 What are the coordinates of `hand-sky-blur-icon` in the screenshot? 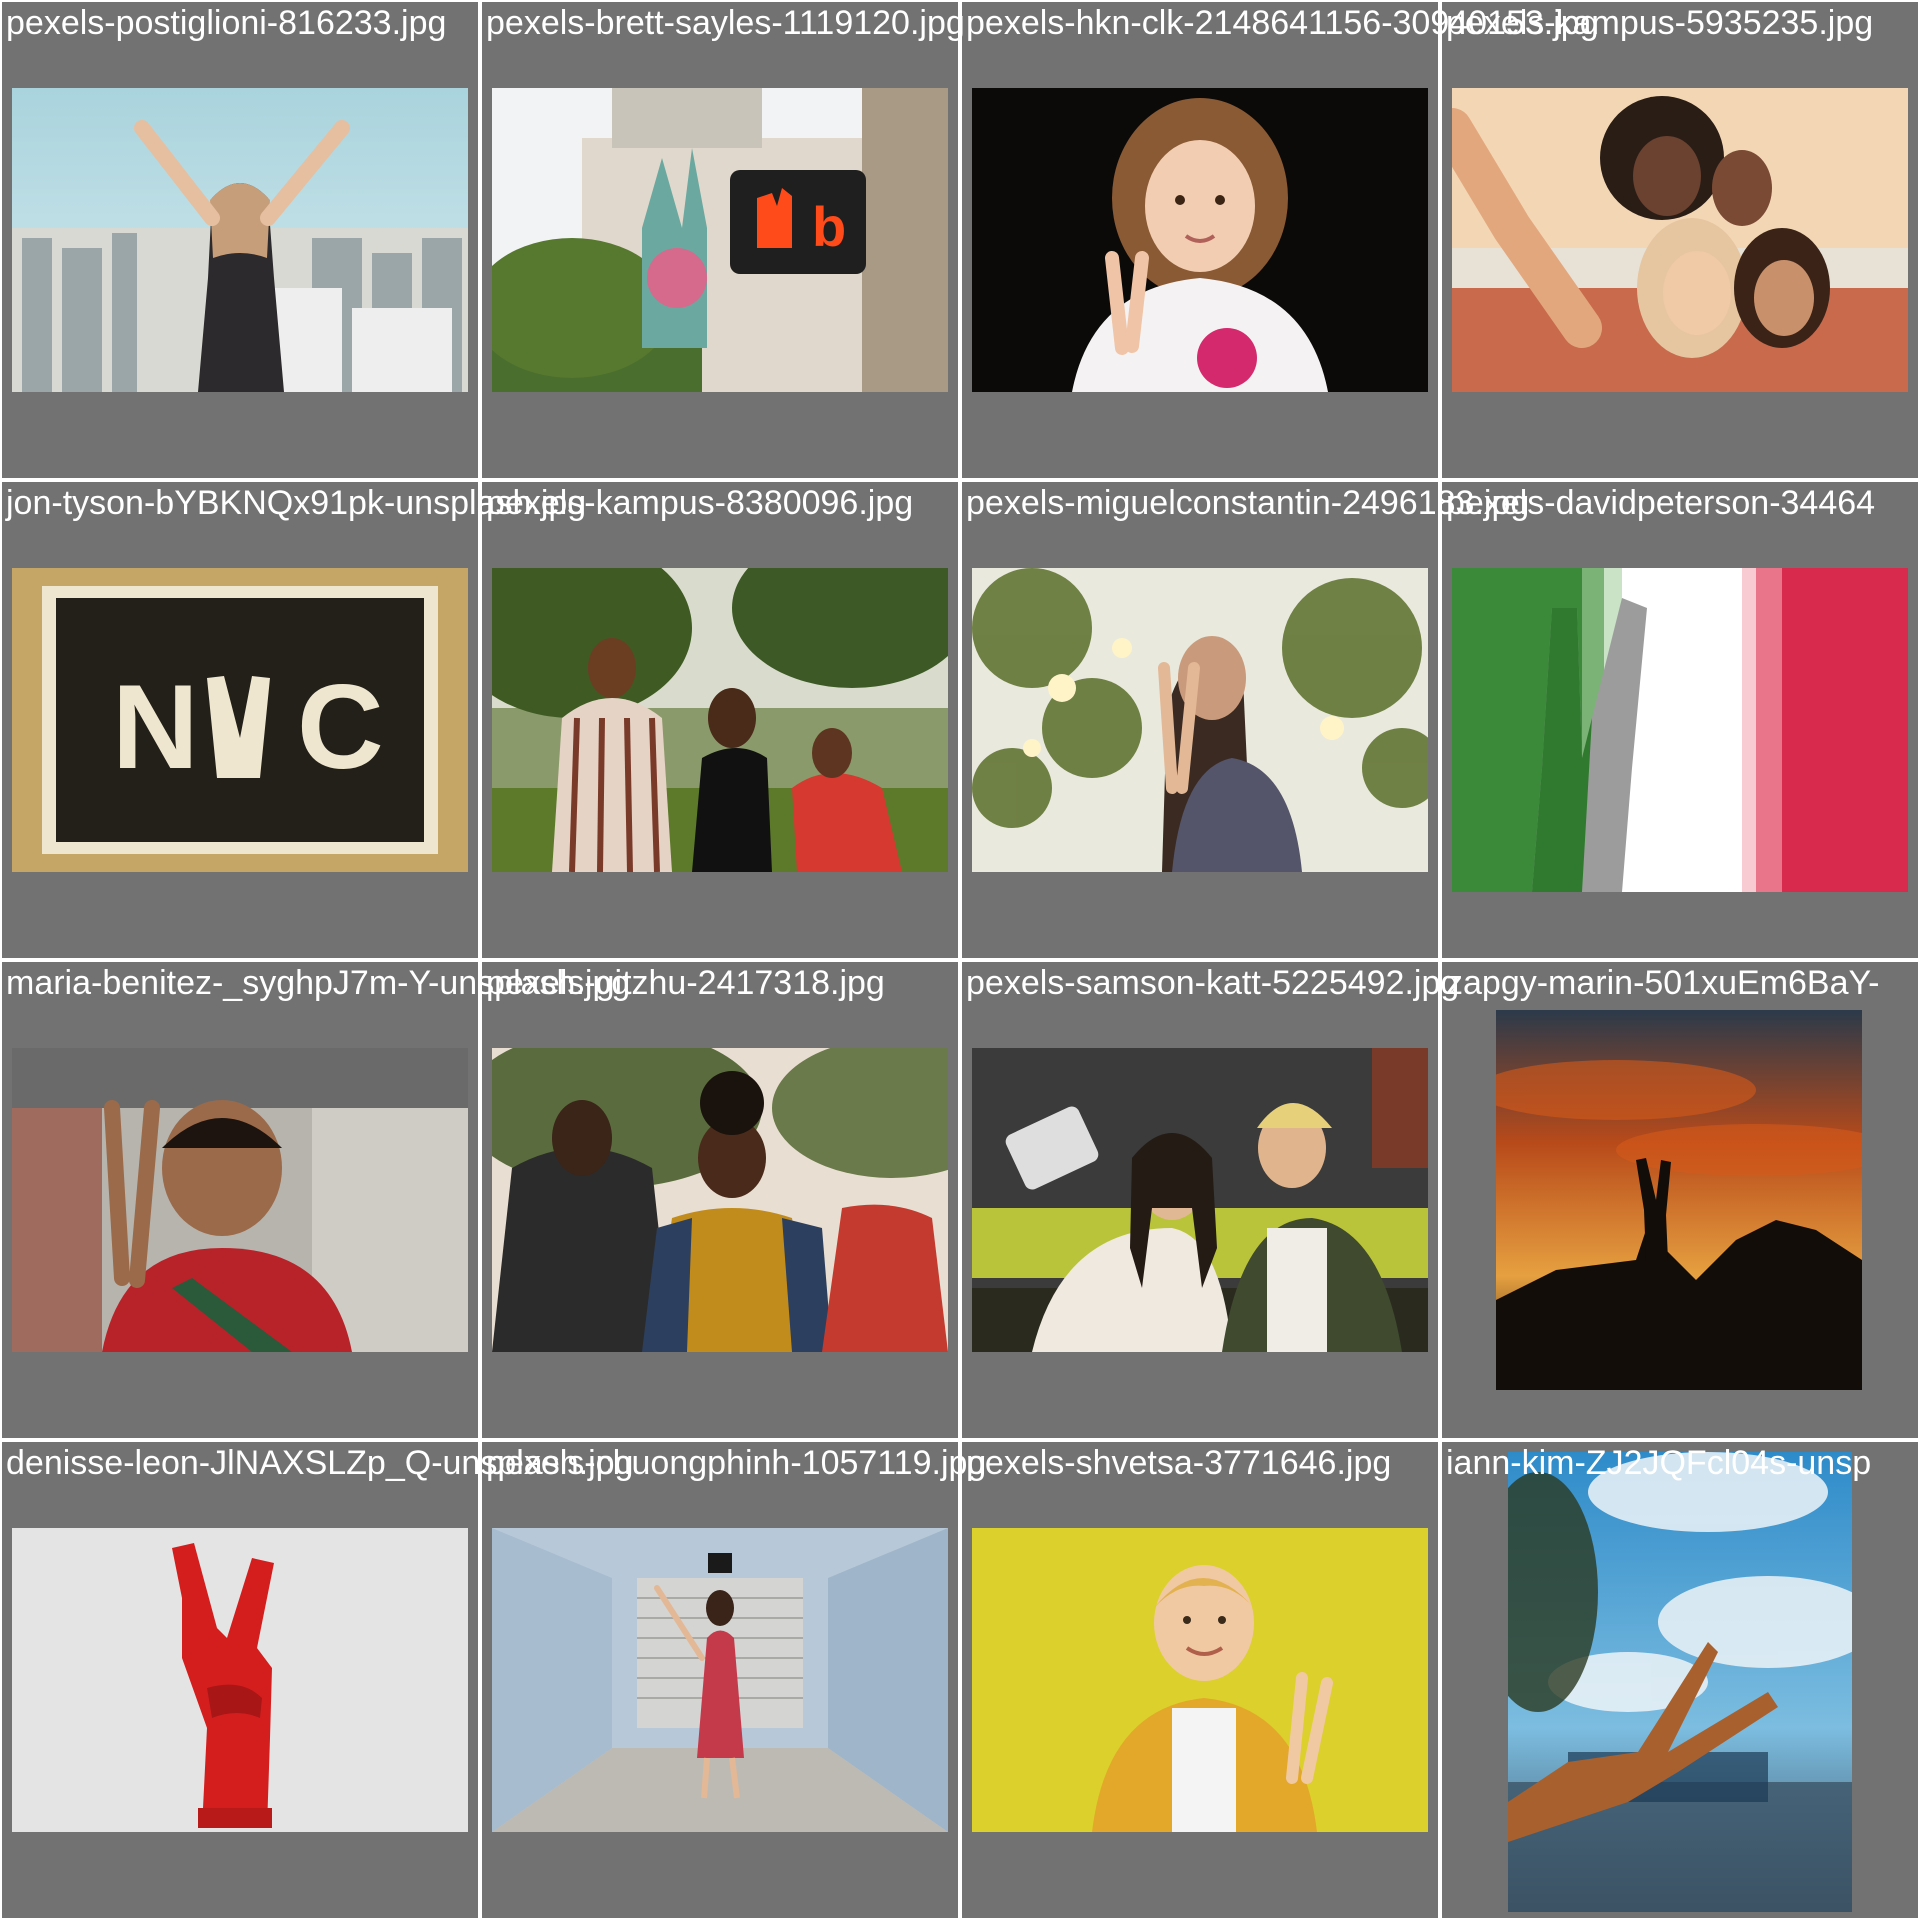 It's located at (1680, 1682).